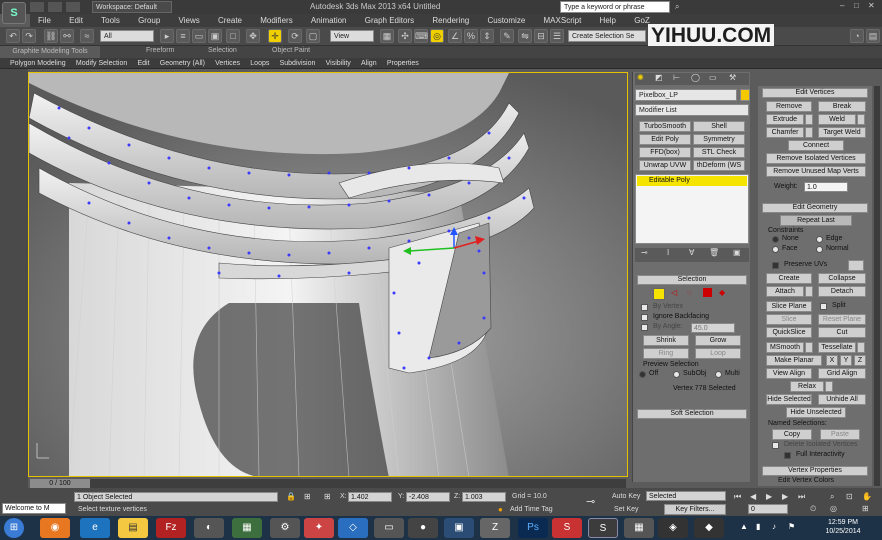  I want to click on msmooth-settings-button, so click(809, 347).